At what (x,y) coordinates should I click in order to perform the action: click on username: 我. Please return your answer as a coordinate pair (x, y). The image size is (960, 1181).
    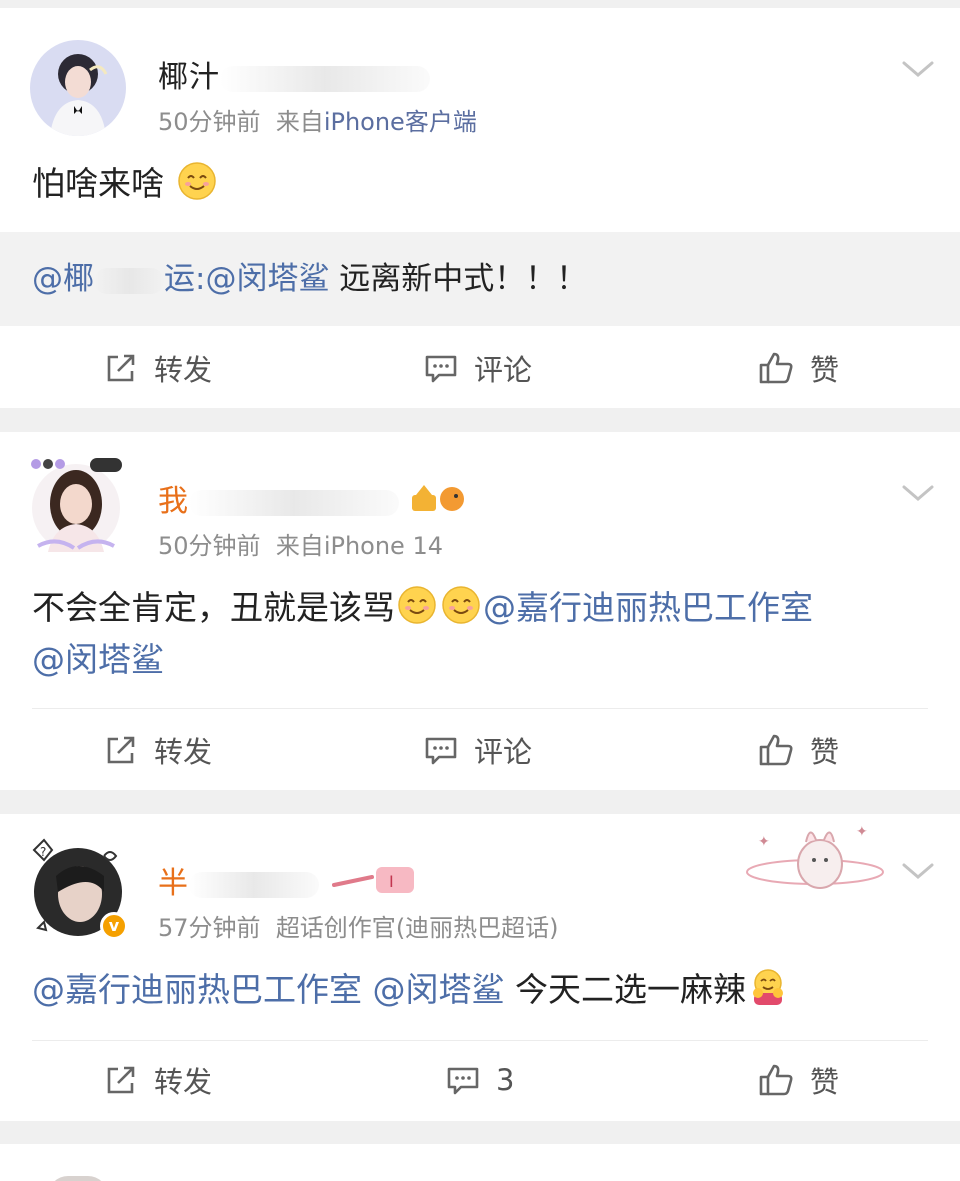
    Looking at the image, I should click on (314, 498).